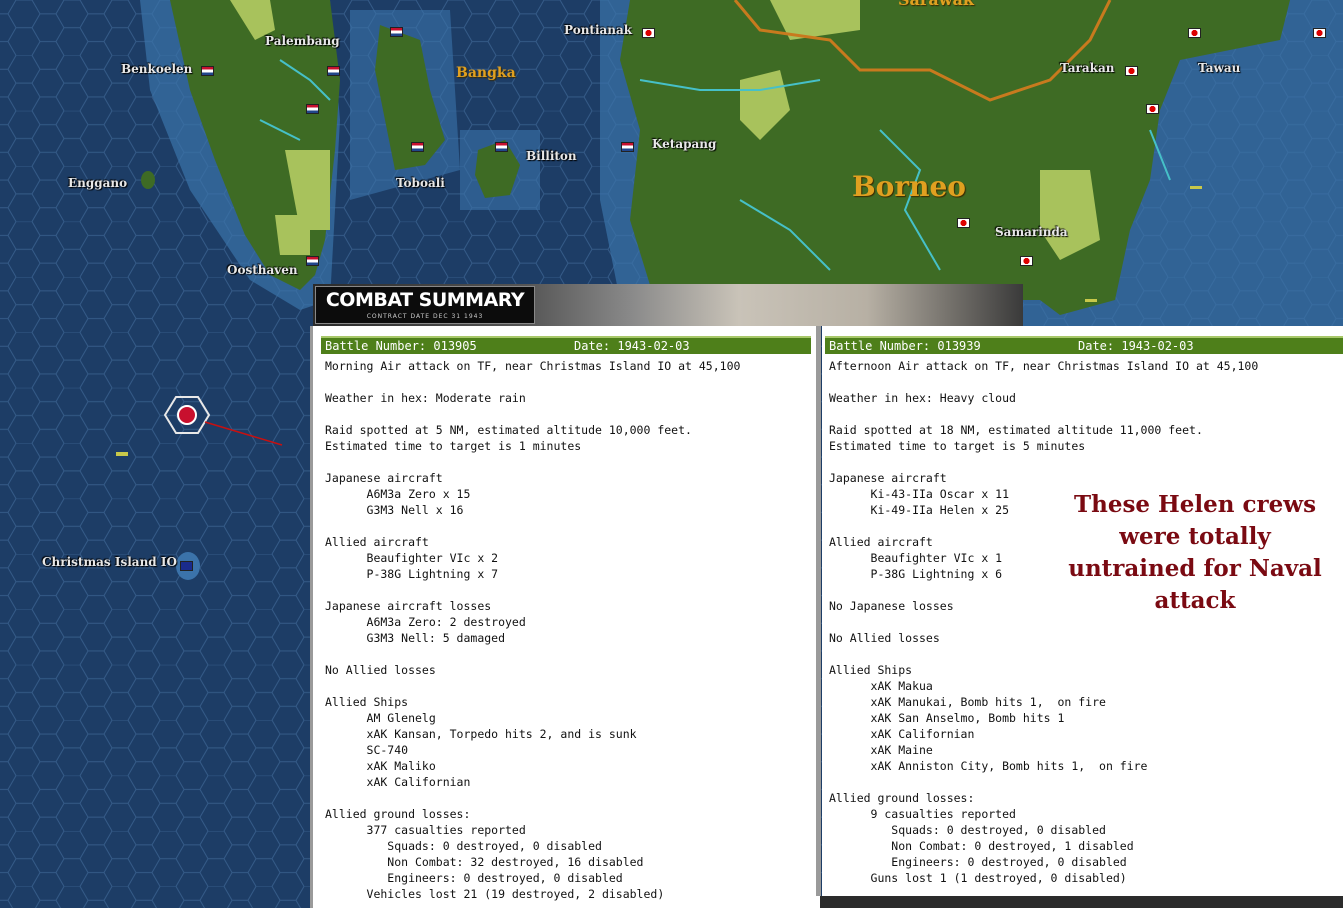 This screenshot has height=908, width=1343. Describe the element at coordinates (98, 183) in the screenshot. I see `label-enggano: Enggano` at that location.